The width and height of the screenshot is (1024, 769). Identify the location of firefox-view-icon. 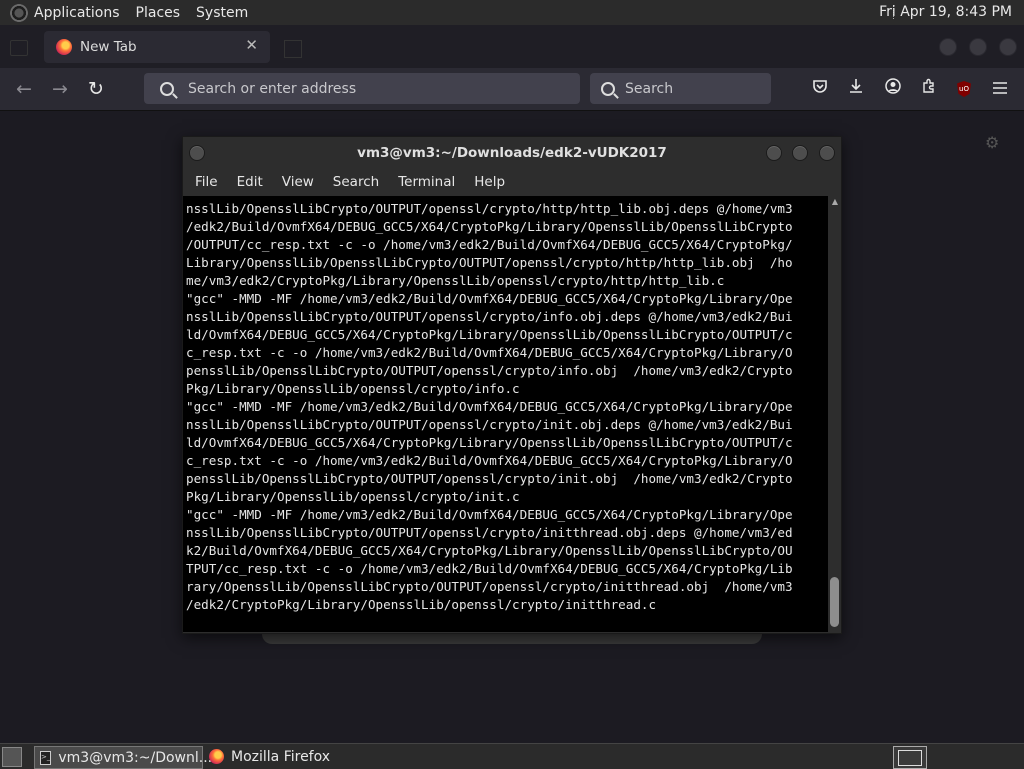
(19, 48).